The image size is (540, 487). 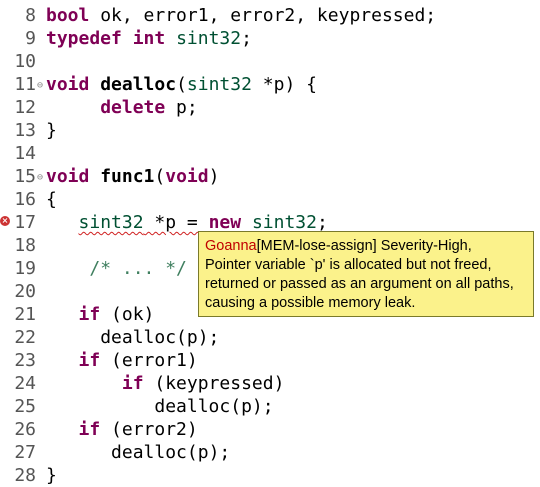 I want to click on code-text: {, so click(x=51, y=199).